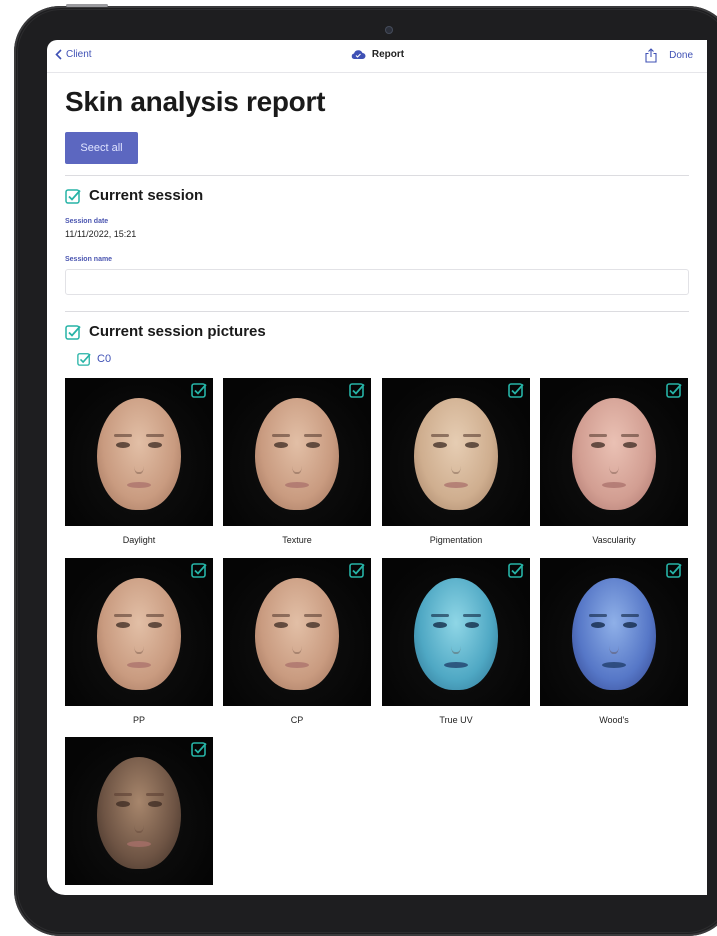 Image resolution: width=717 pixels, height=936 pixels. I want to click on picture-tile-cp: CP, so click(297, 641).